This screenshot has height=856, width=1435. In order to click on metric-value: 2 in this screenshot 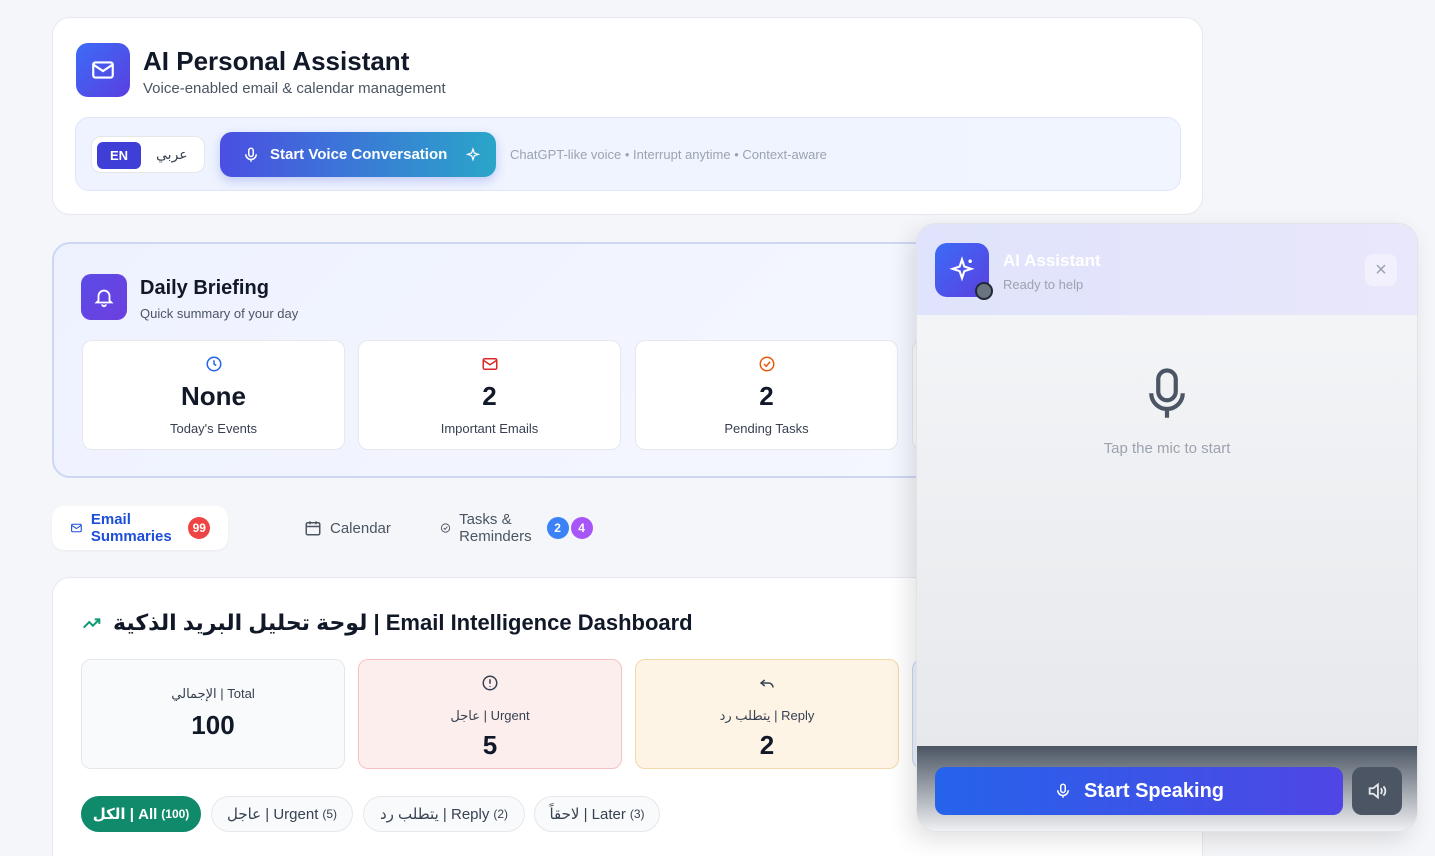, I will do `click(767, 745)`.